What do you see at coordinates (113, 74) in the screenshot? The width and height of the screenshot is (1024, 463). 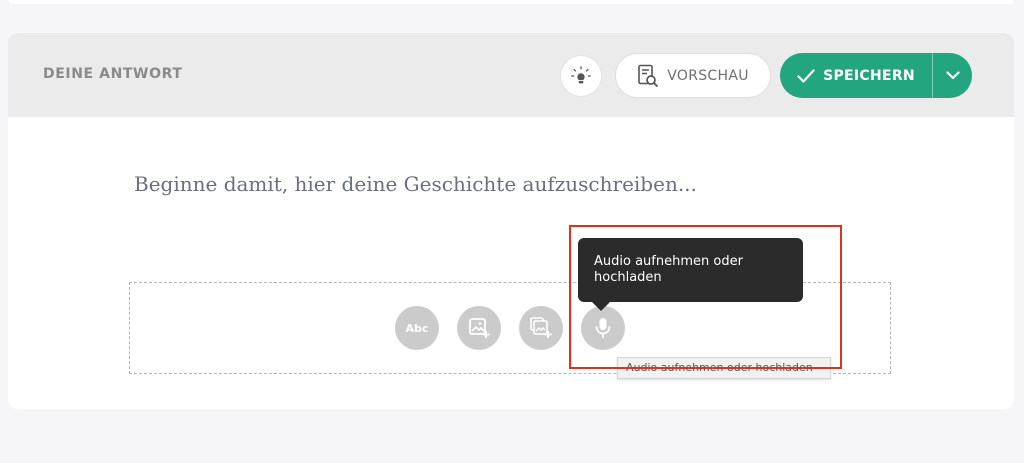 I see `section-title: DEINE ANTWORT` at bounding box center [113, 74].